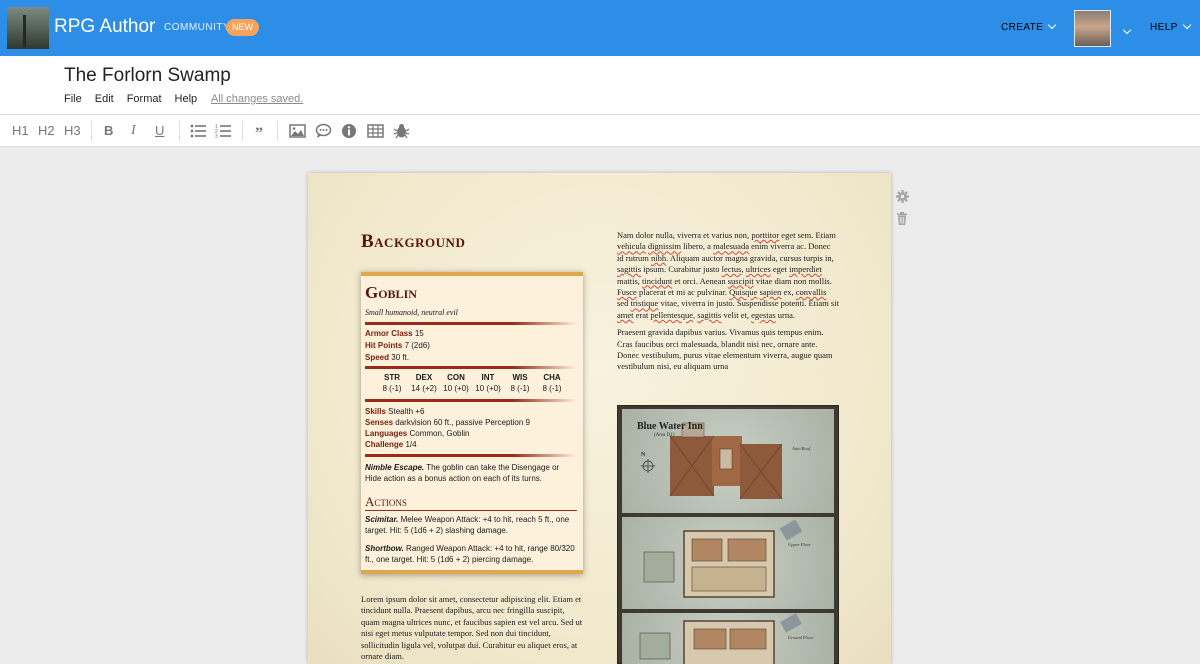 This screenshot has height=664, width=1200. I want to click on monster-type: Small humanoid, neutral evil, so click(411, 312).